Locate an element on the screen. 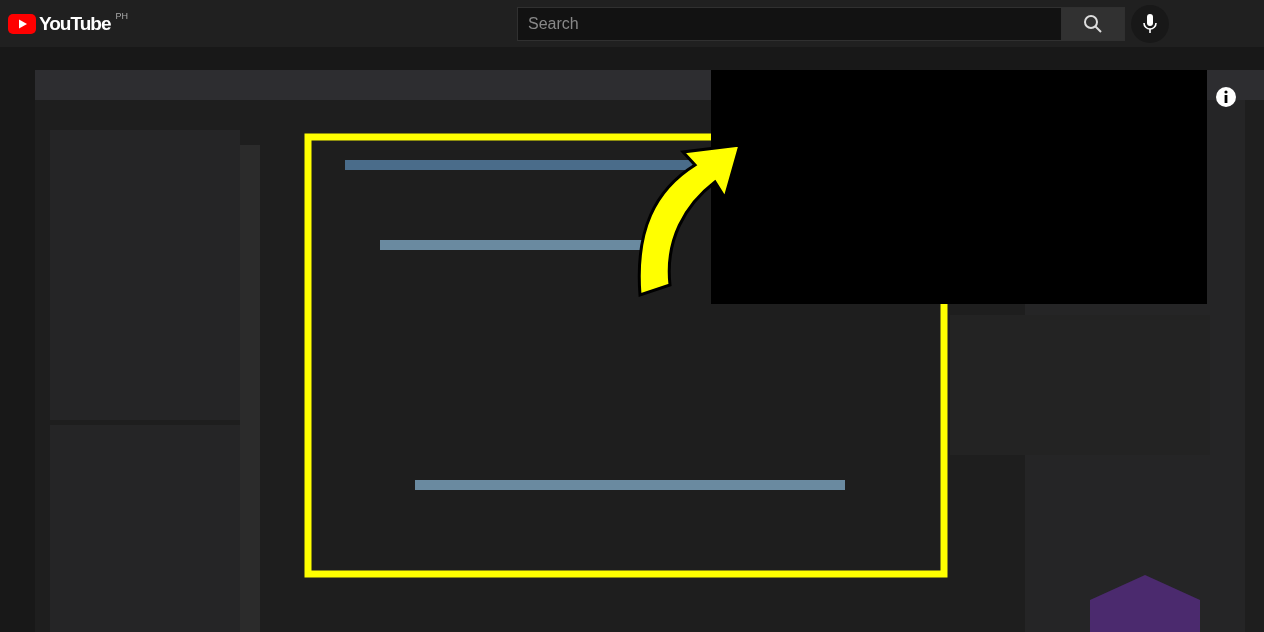 The width and height of the screenshot is (1264, 632). voice-search-button is located at coordinates (1150, 23).